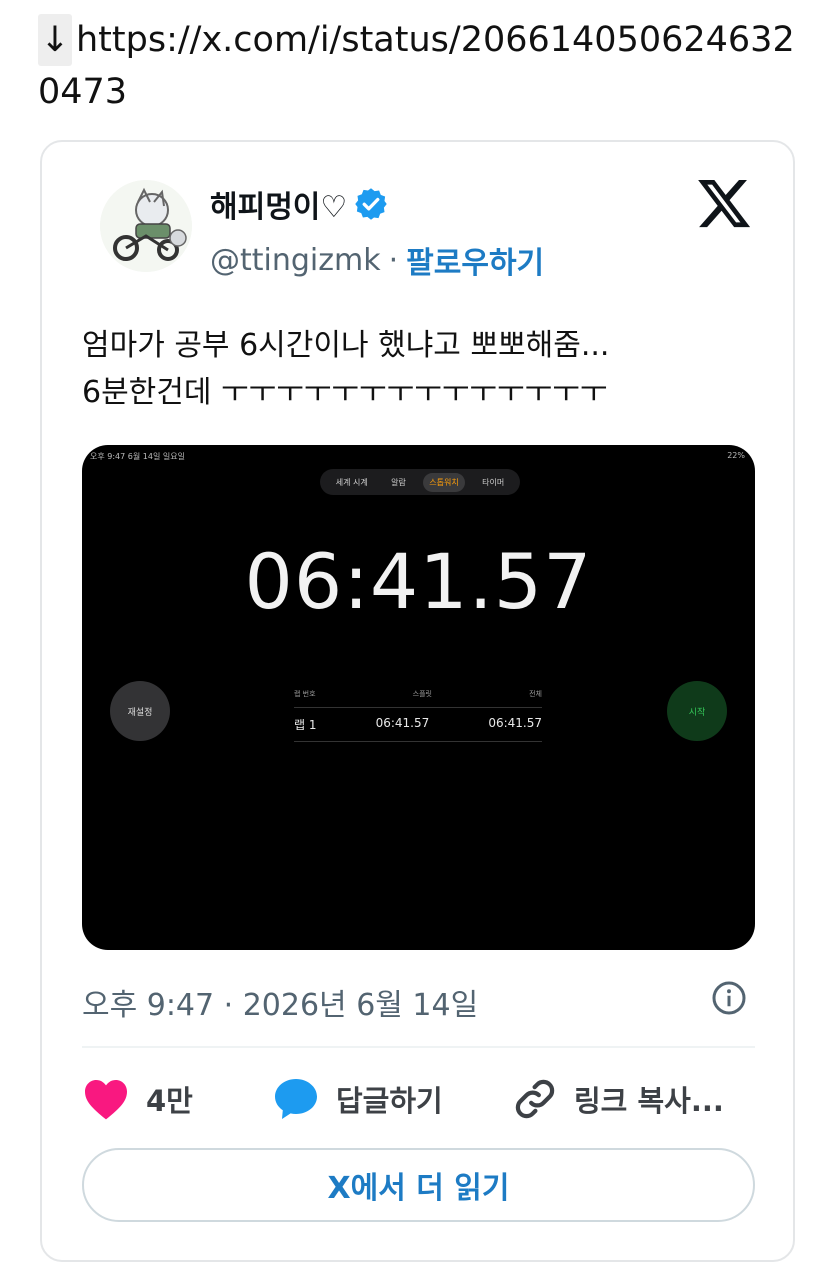 The width and height of the screenshot is (835, 1276). Describe the element at coordinates (420, 482) in the screenshot. I see `clock-tabs: 세계 시계 알람 스톱워치 타이머` at that location.